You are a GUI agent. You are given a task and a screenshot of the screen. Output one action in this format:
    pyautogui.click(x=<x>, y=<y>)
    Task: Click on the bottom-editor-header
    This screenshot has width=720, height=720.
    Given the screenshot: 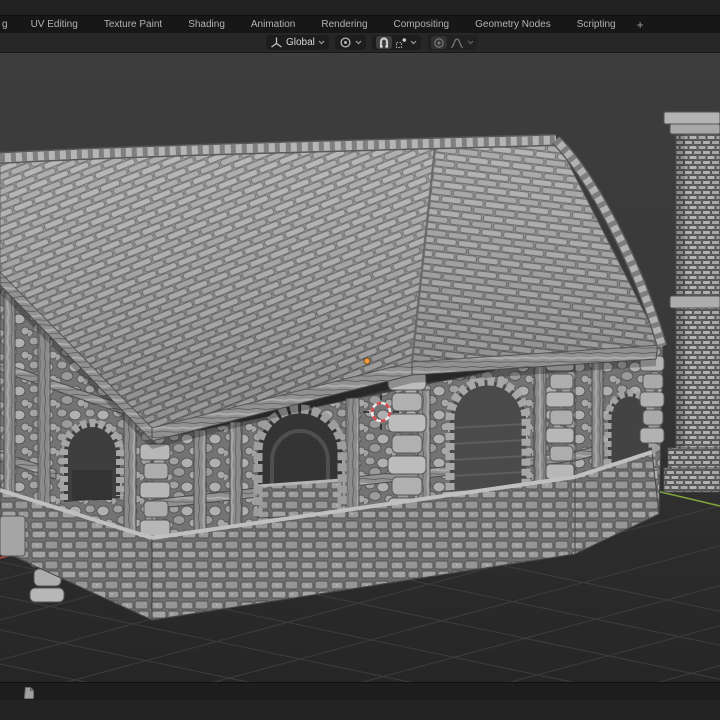 What is the action you would take?
    pyautogui.click(x=360, y=691)
    